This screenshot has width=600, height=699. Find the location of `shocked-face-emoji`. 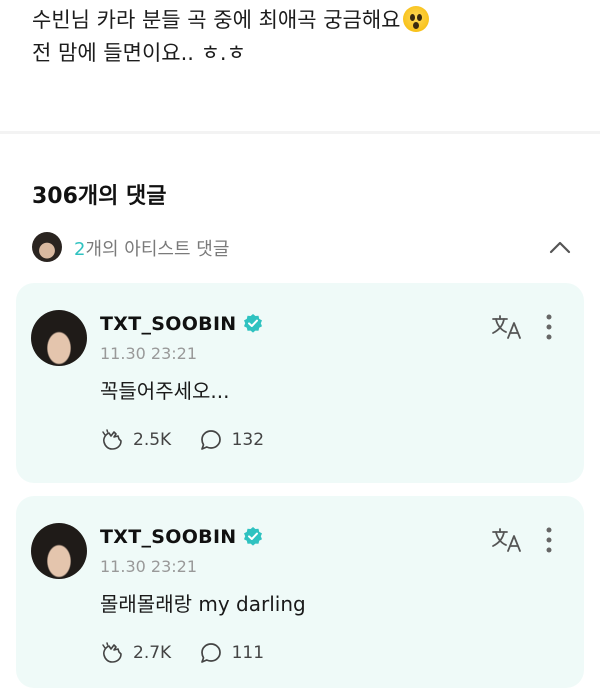

shocked-face-emoji is located at coordinates (415, 19).